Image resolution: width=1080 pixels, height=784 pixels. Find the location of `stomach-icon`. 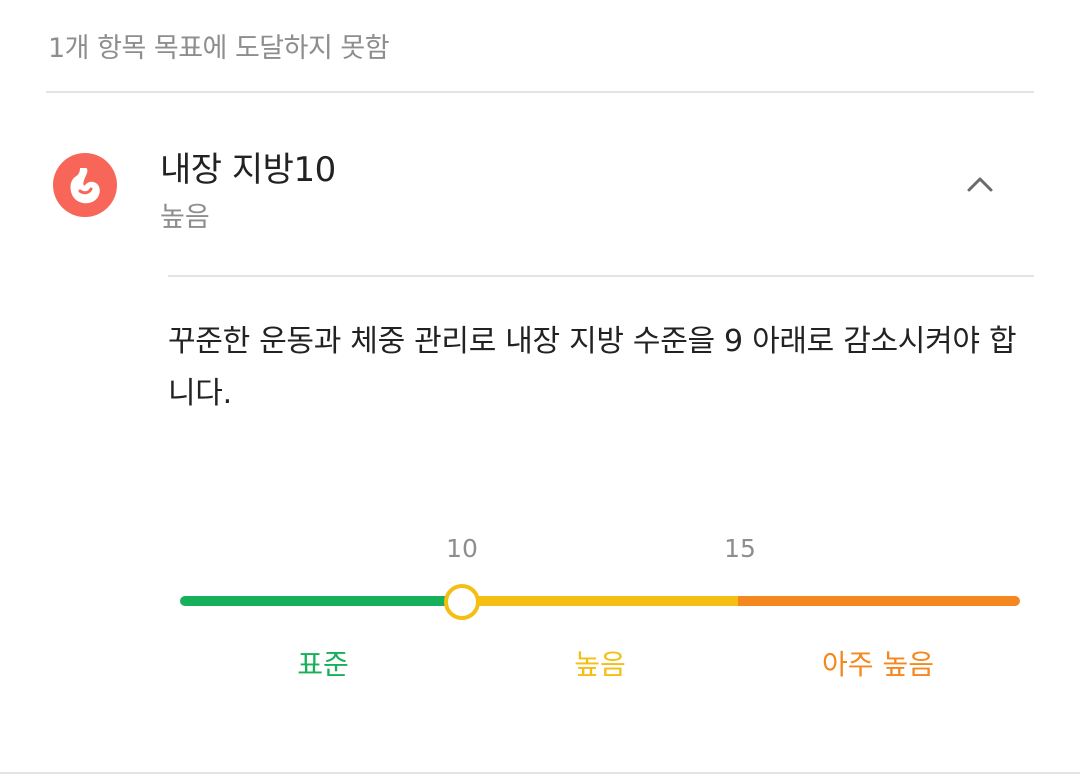

stomach-icon is located at coordinates (85, 185).